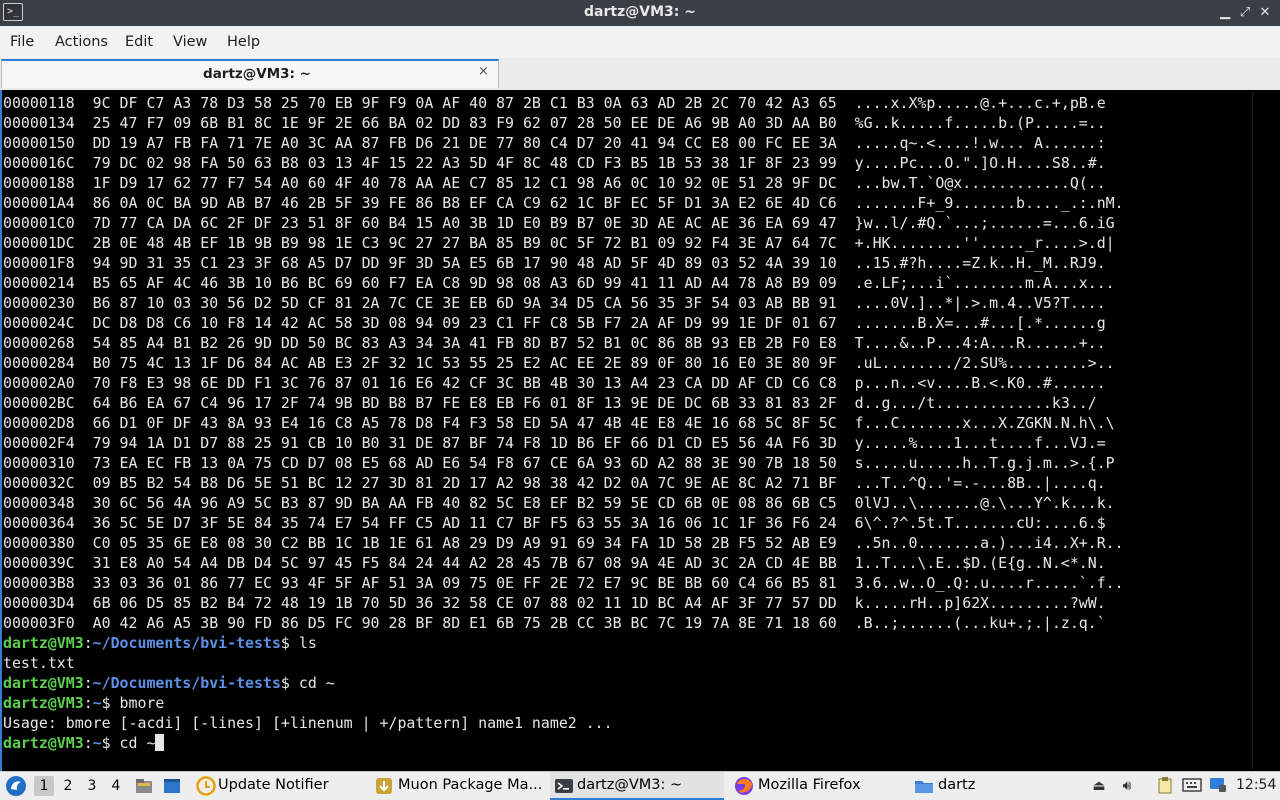  What do you see at coordinates (625, 743) in the screenshot?
I see `prompt-line: dartz@VM3:~$ cd ~` at bounding box center [625, 743].